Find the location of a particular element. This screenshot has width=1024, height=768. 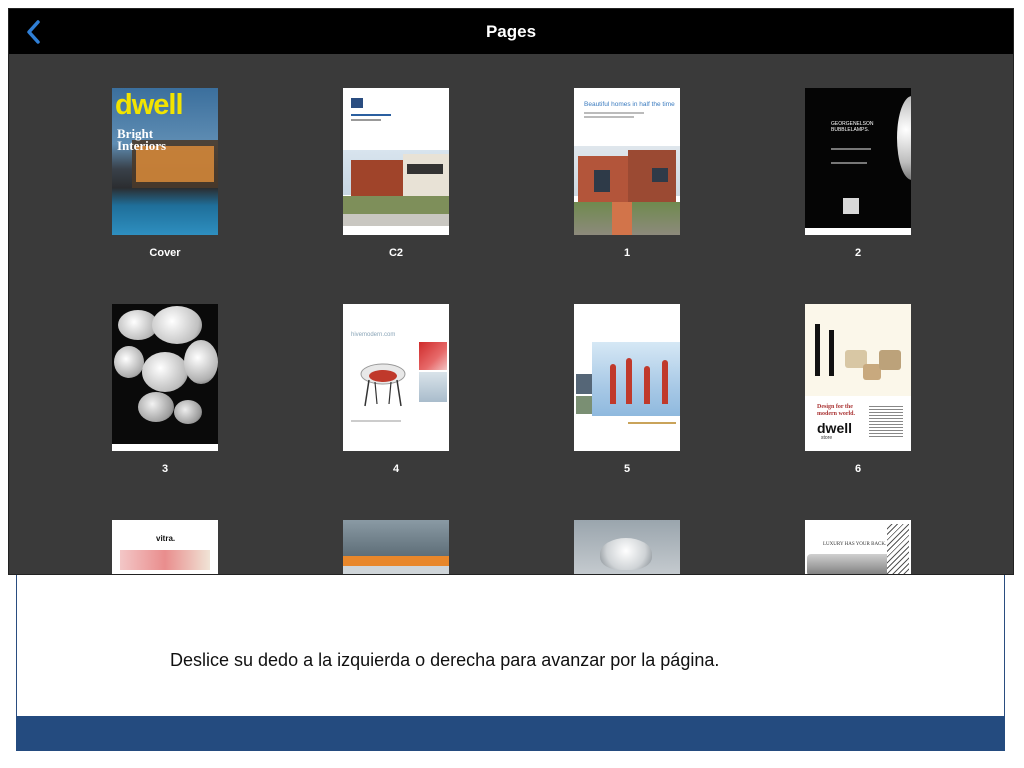

p8-orange-band is located at coordinates (396, 561).